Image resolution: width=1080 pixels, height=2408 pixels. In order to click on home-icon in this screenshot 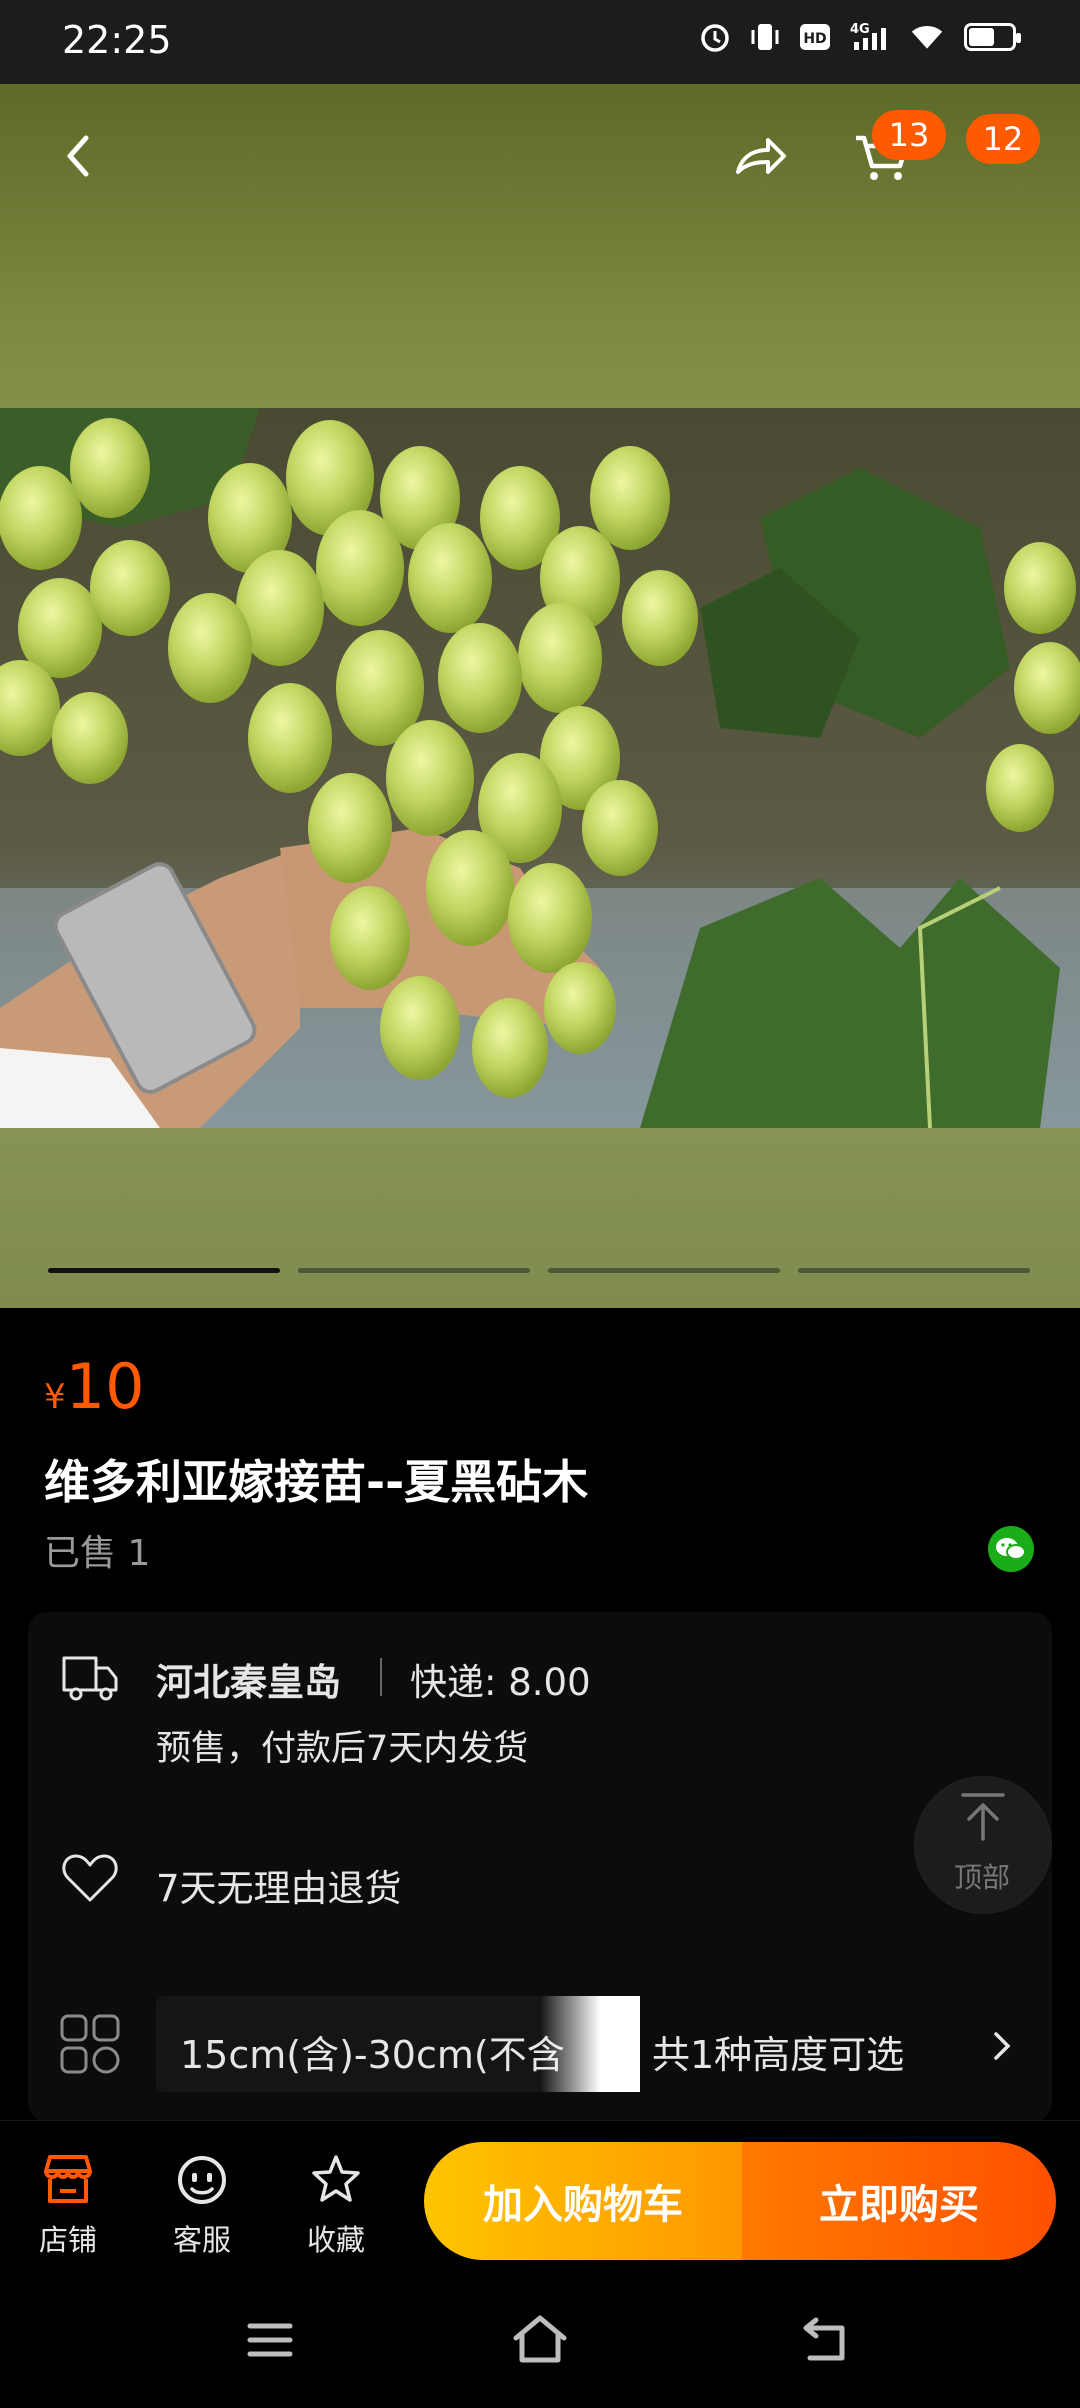, I will do `click(540, 2341)`.